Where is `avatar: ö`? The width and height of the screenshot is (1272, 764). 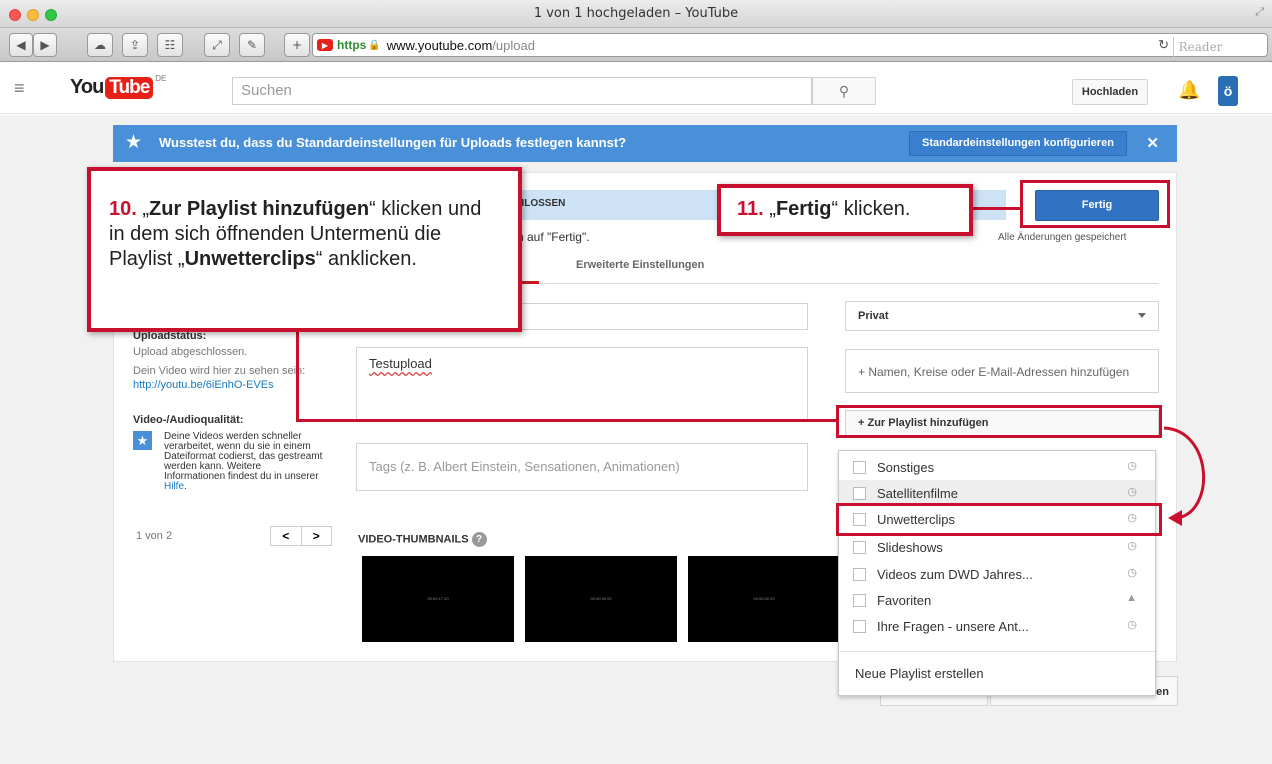
avatar: ö is located at coordinates (1228, 91).